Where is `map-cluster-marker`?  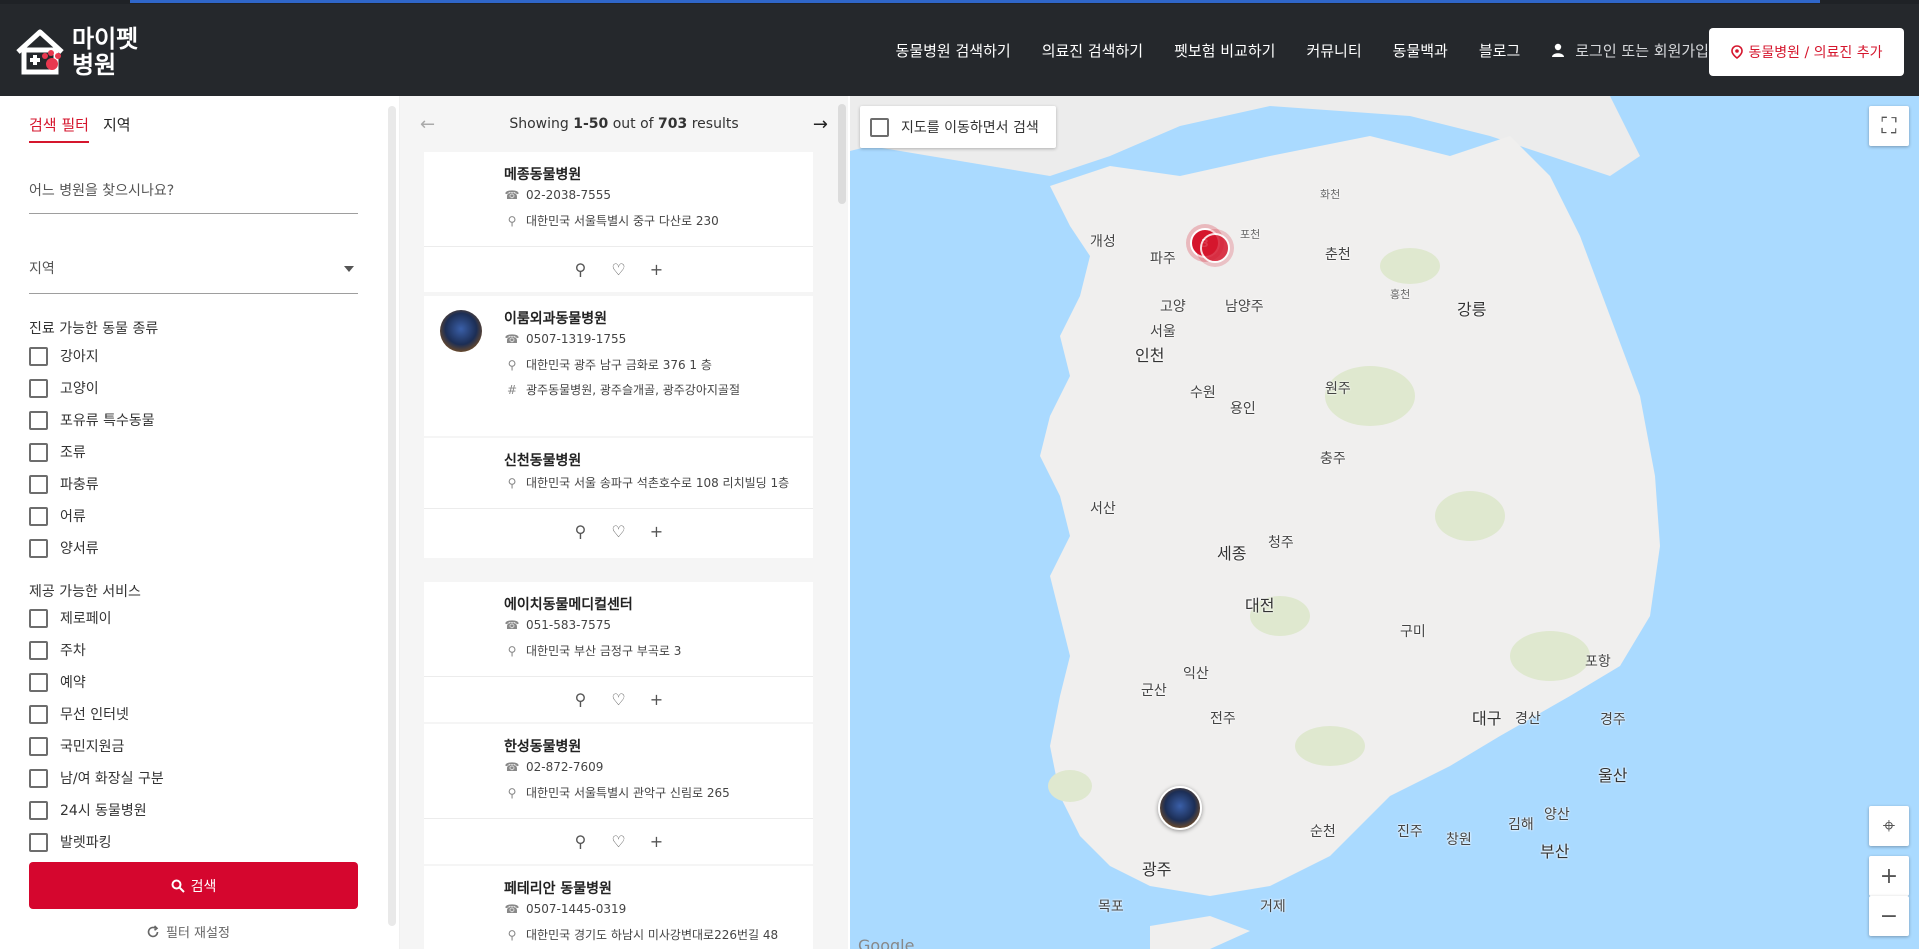
map-cluster-marker is located at coordinates (1215, 248).